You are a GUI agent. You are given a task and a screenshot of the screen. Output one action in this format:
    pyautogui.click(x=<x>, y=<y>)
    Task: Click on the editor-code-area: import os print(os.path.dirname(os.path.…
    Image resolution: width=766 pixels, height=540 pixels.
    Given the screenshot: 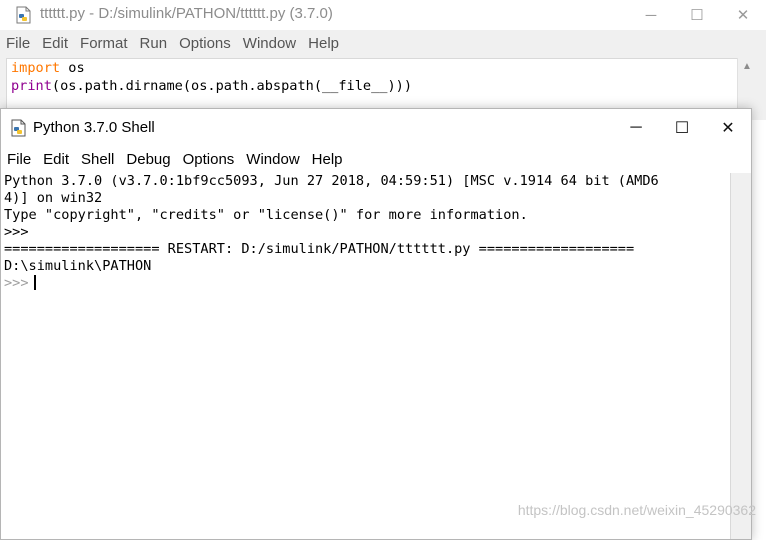 What is the action you would take?
    pyautogui.click(x=372, y=84)
    